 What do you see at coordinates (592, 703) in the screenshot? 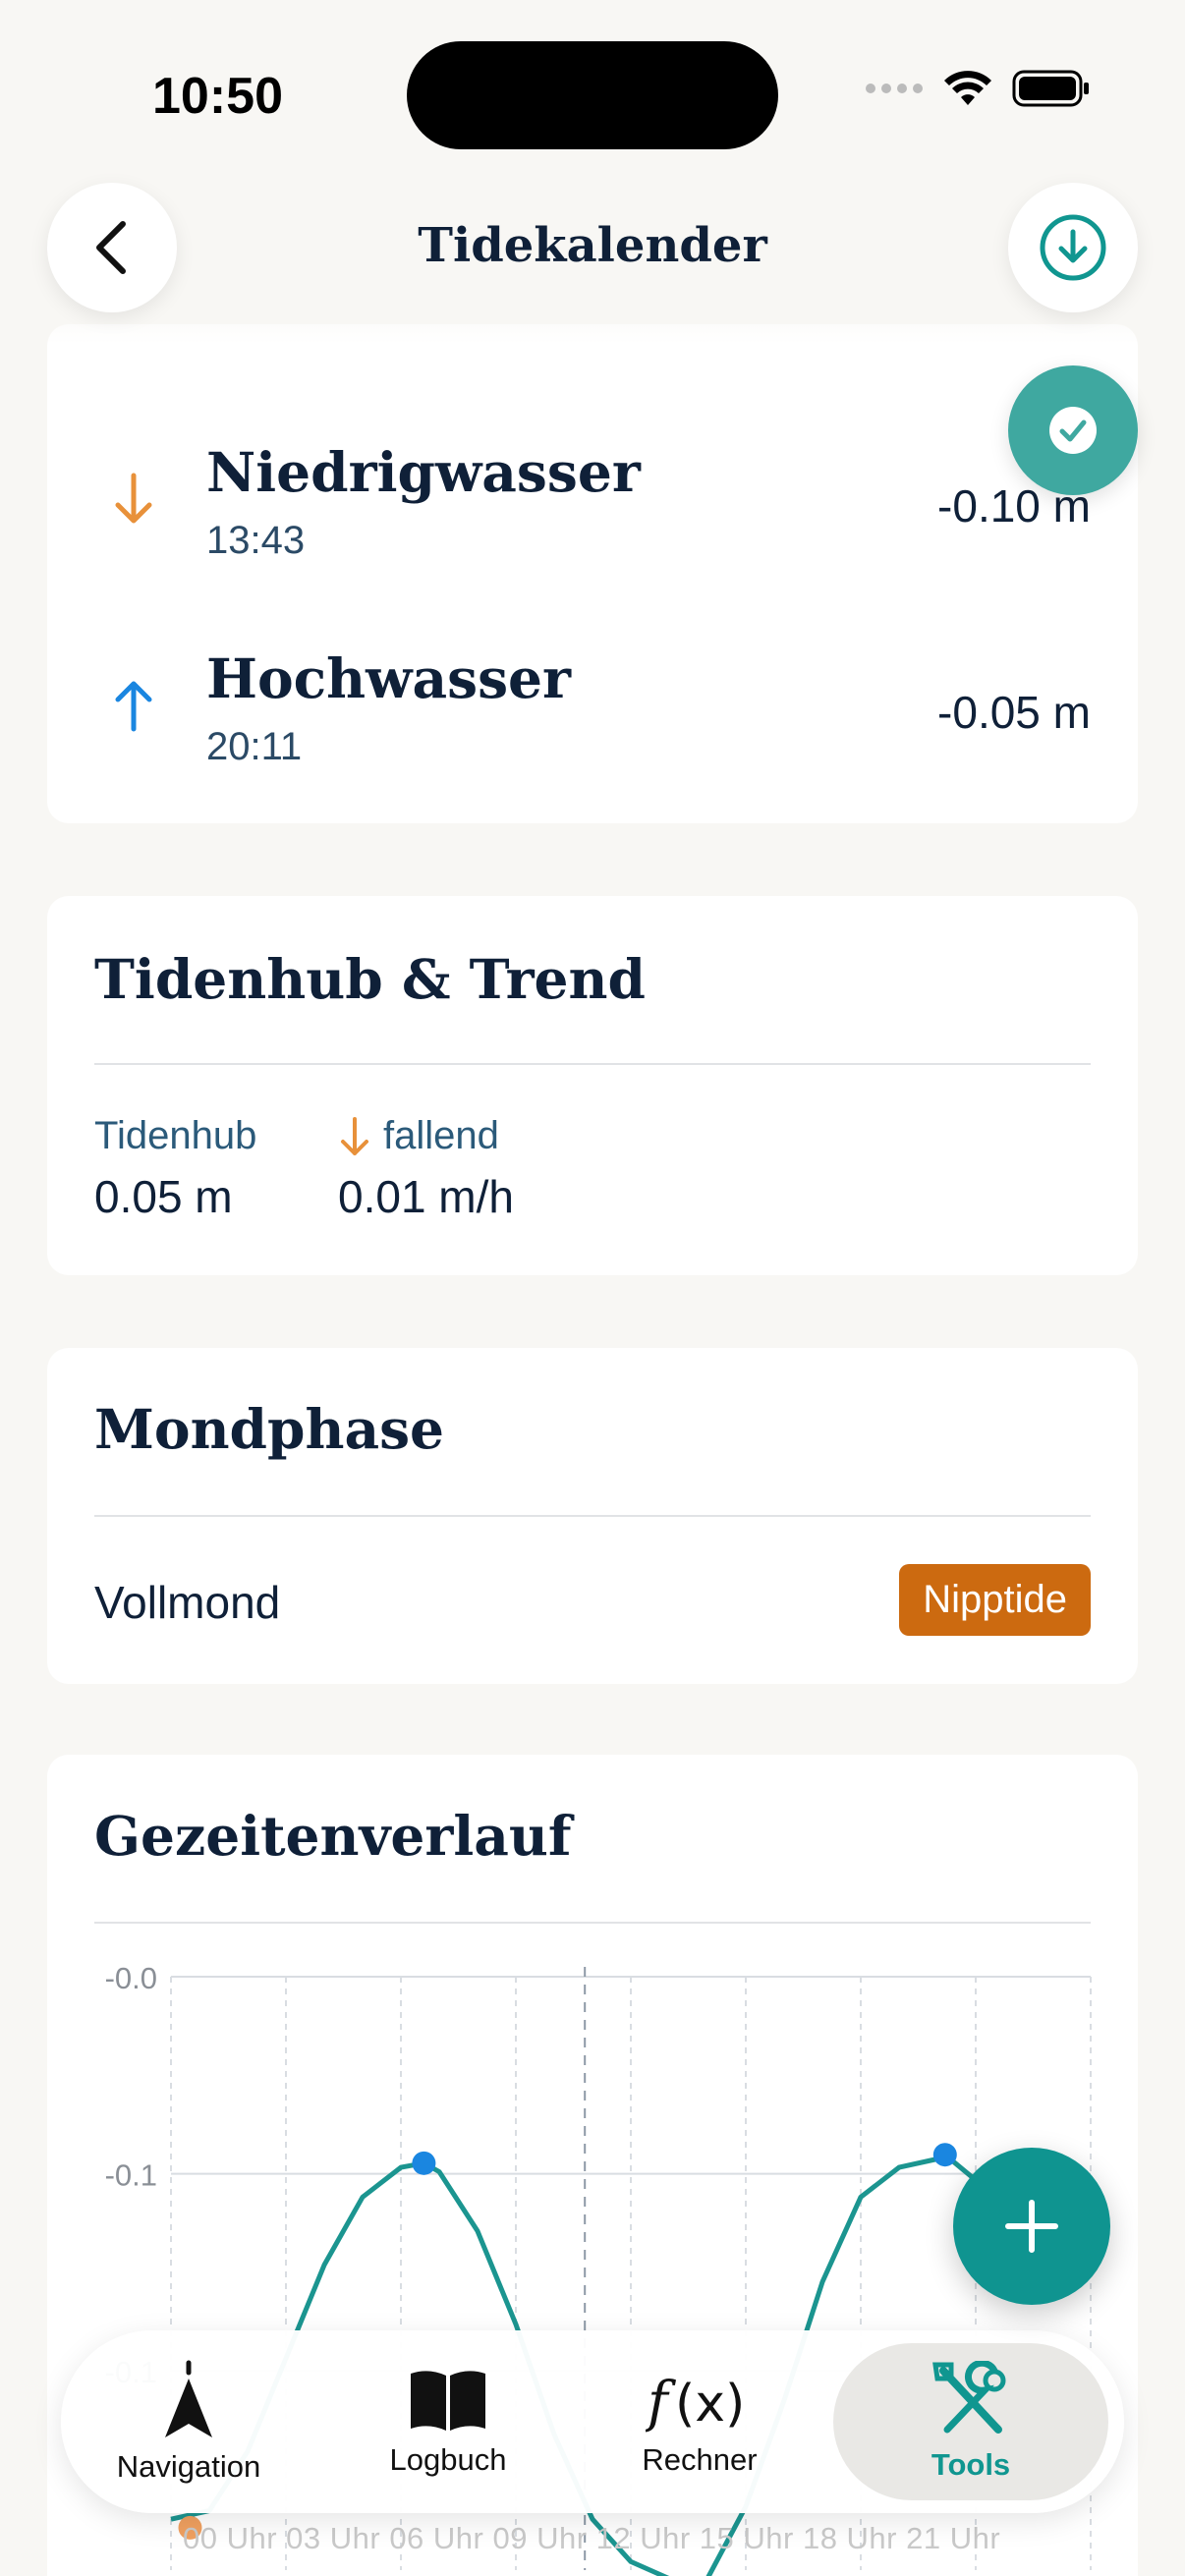
I see `tide-row-high: Hochwasser 20:11 -0.05 m` at bounding box center [592, 703].